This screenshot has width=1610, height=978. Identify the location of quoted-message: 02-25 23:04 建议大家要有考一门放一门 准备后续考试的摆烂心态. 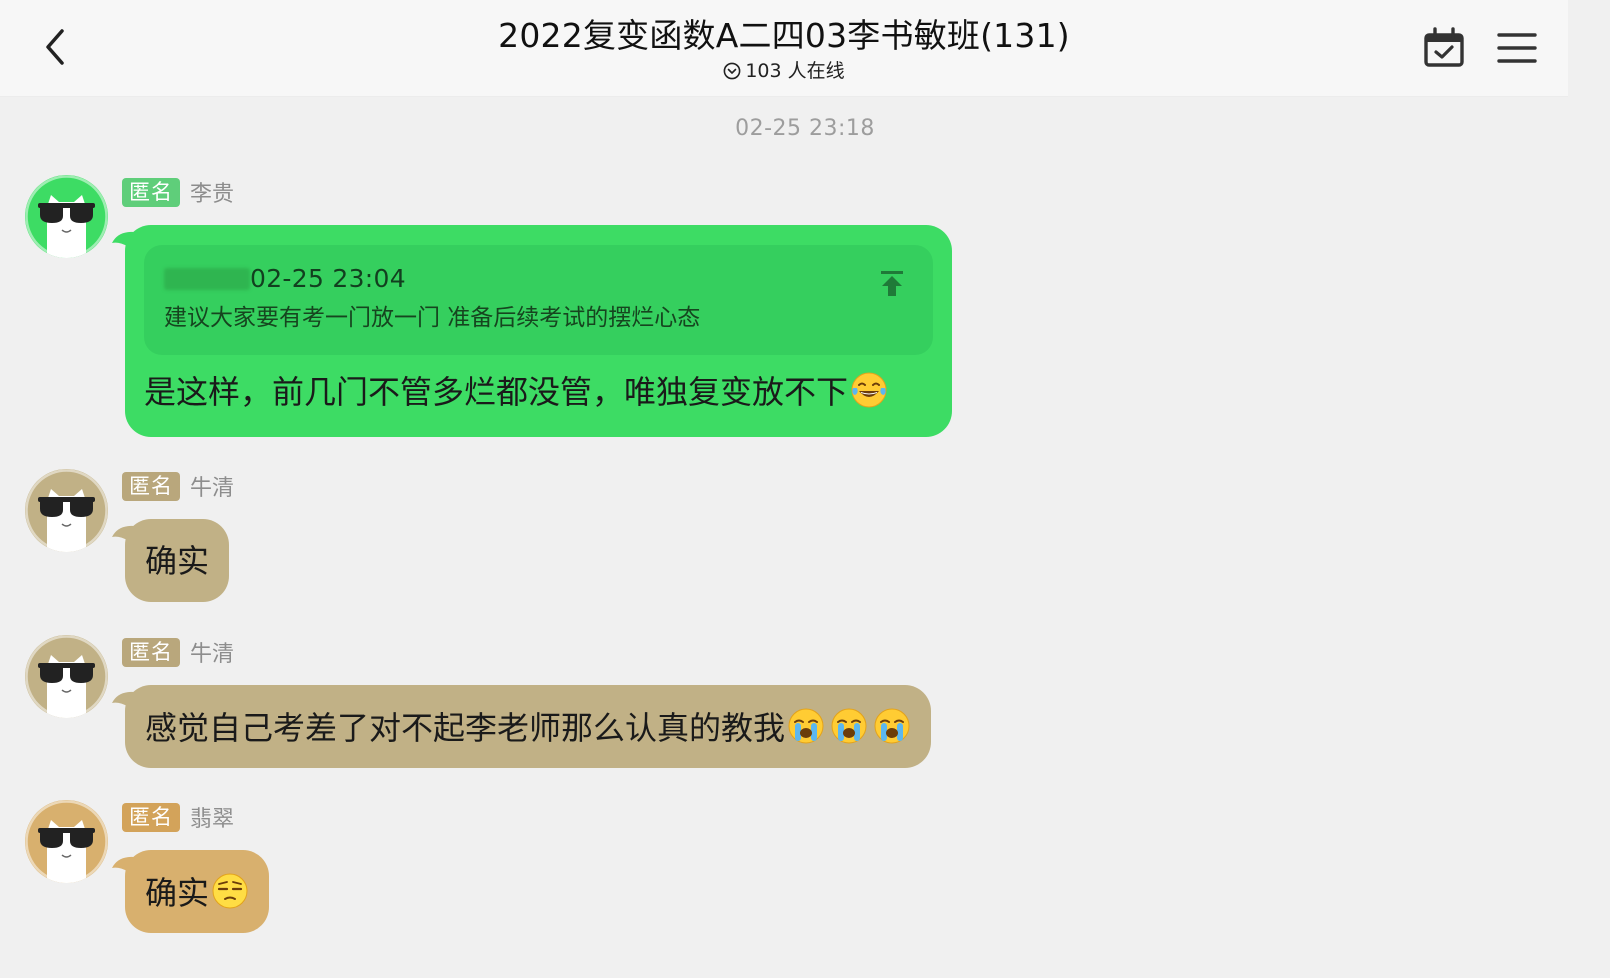
(538, 300).